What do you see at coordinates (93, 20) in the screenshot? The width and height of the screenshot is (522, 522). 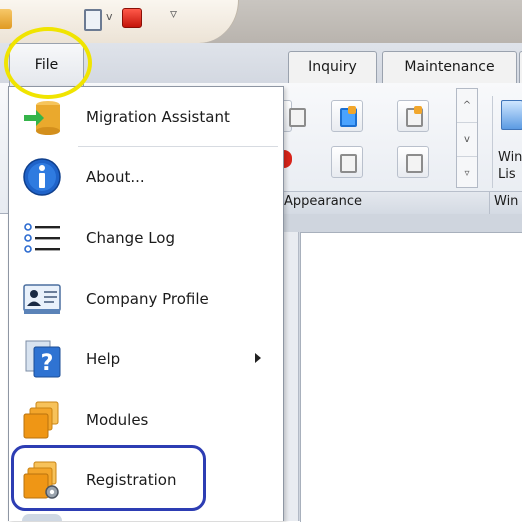 I see `clipboard-icon` at bounding box center [93, 20].